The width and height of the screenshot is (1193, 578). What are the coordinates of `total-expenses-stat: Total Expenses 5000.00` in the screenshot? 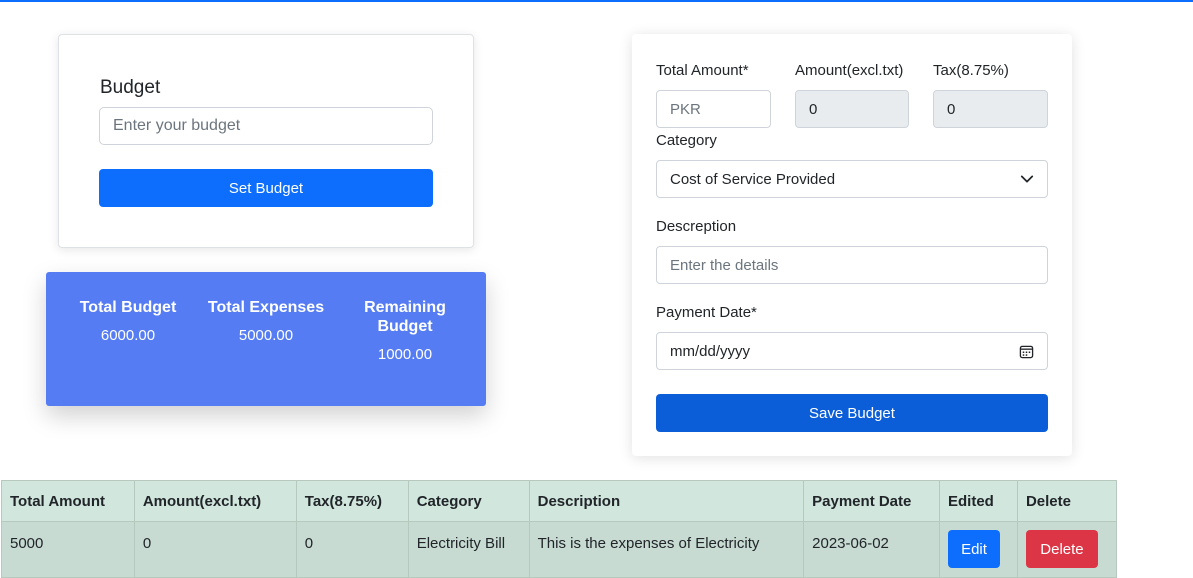 It's located at (266, 321).